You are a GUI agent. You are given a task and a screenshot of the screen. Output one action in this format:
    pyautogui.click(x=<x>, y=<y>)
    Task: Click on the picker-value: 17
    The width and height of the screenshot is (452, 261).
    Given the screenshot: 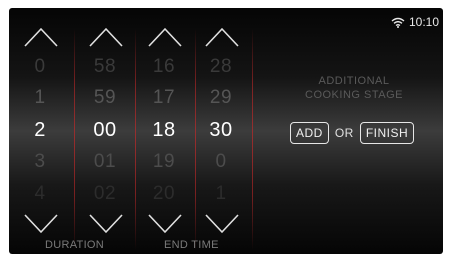 What is the action you would take?
    pyautogui.click(x=164, y=97)
    